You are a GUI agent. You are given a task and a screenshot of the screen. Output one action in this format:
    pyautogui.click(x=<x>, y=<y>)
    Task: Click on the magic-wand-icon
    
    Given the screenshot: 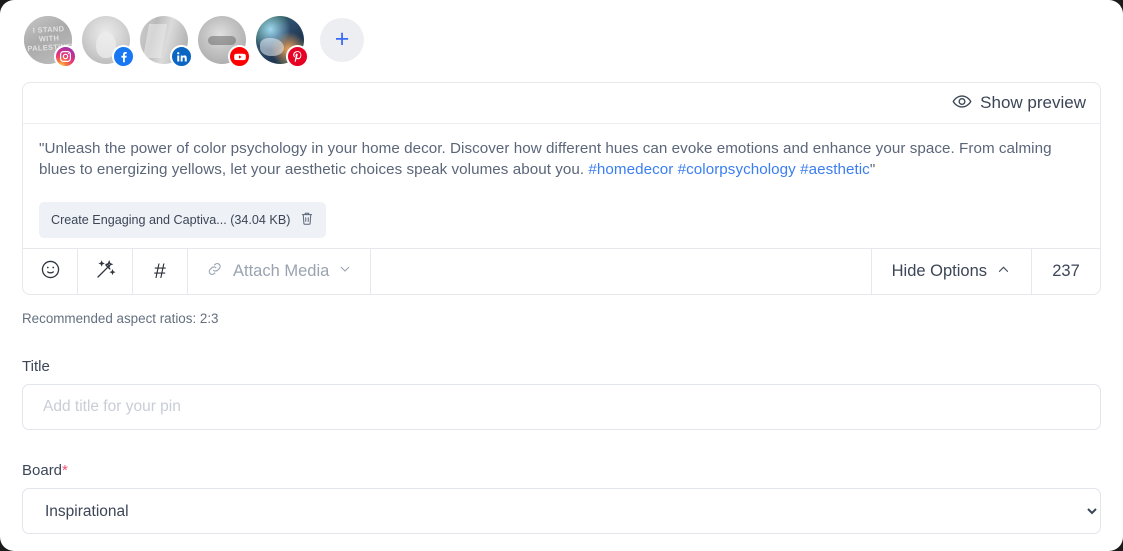 What is the action you would take?
    pyautogui.click(x=105, y=272)
    